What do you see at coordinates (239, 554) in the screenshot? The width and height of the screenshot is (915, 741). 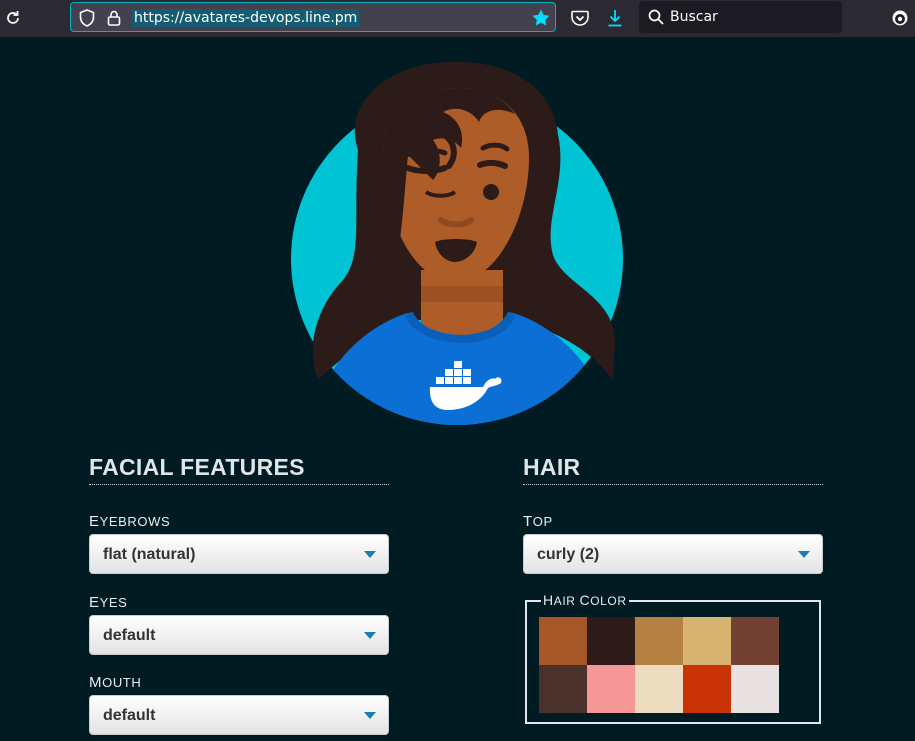 I see `eyebrows-select: flat (natural)` at bounding box center [239, 554].